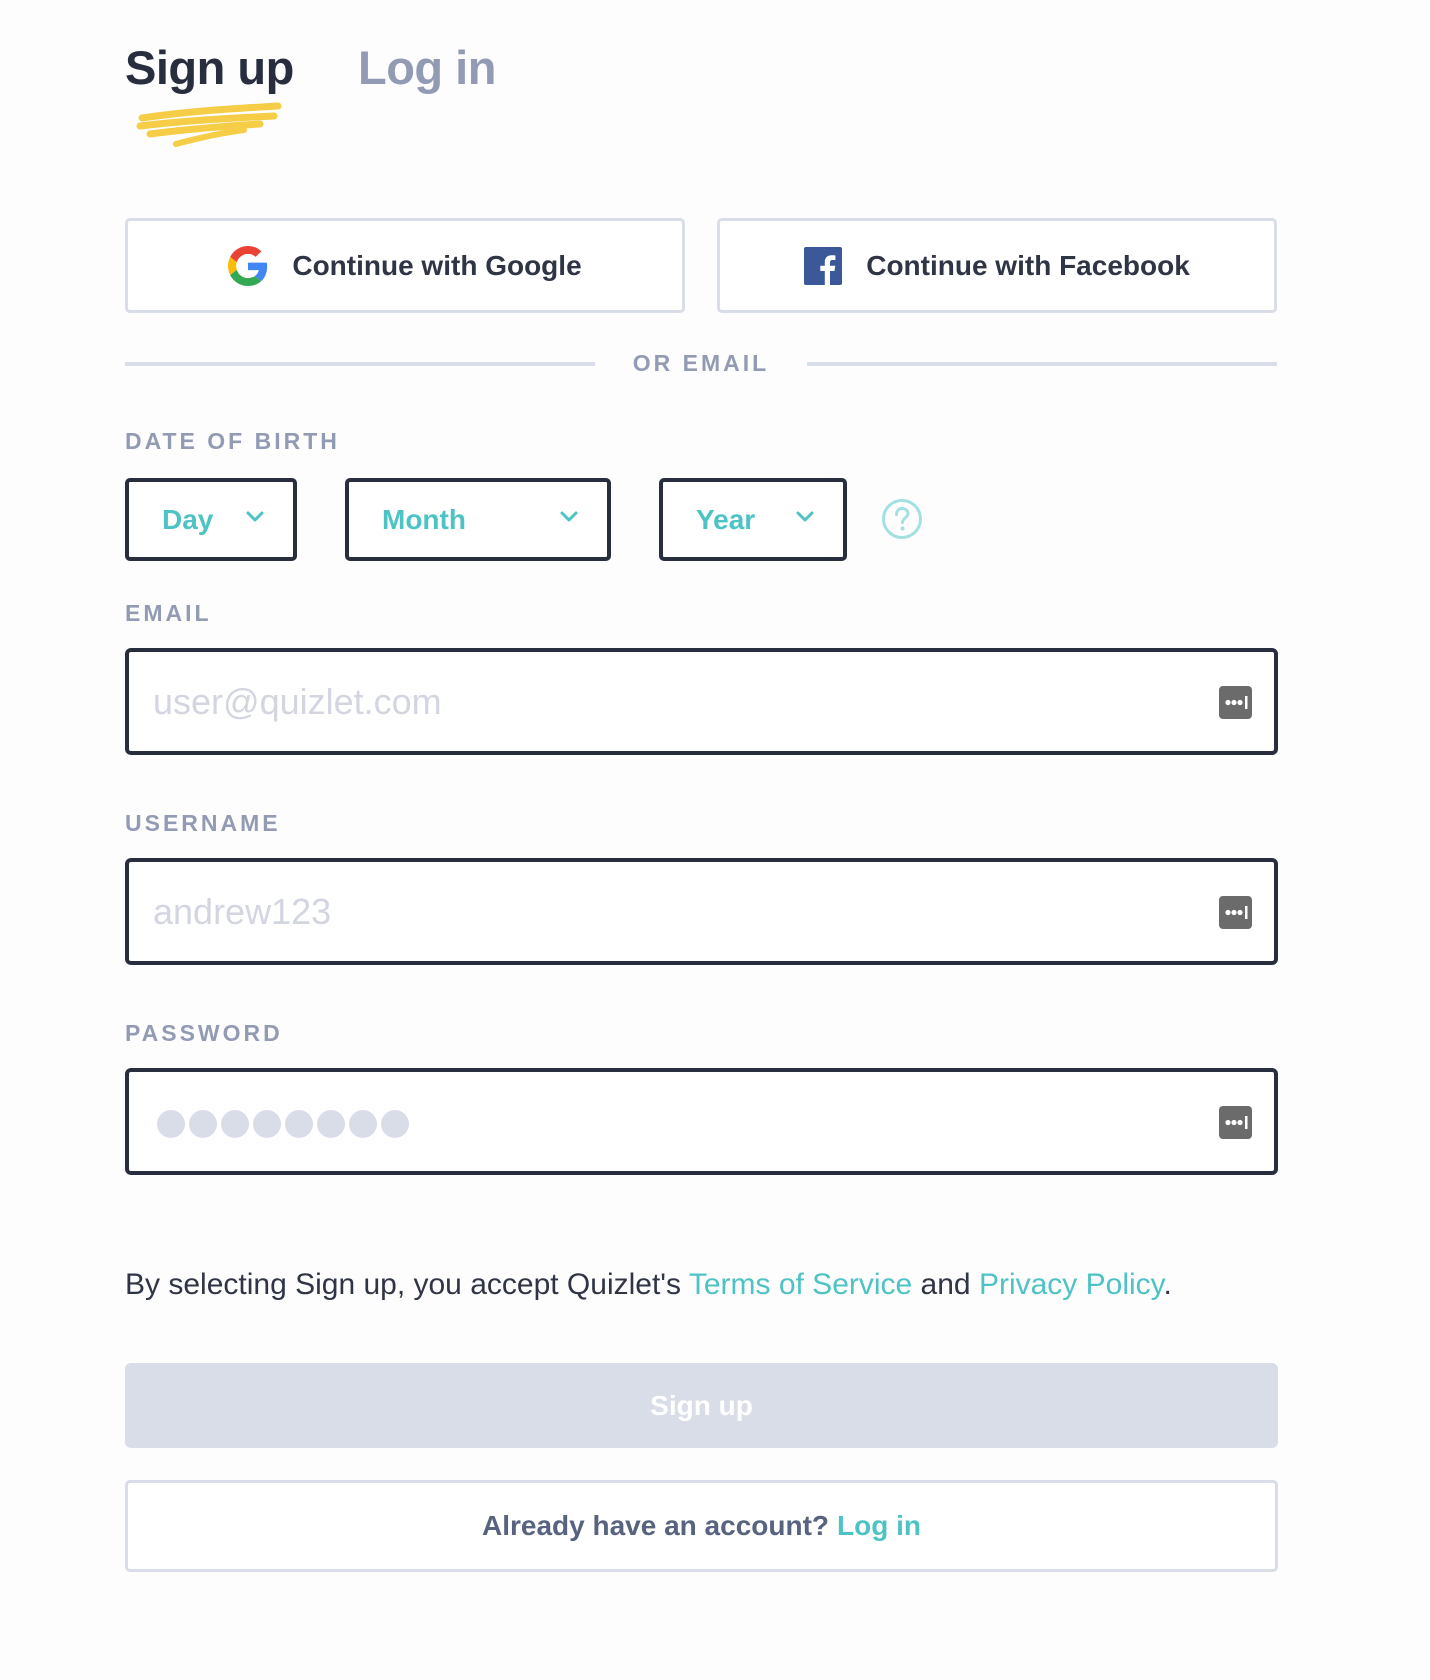 The image size is (1430, 1680). I want to click on password-mask-dots, so click(283, 1124).